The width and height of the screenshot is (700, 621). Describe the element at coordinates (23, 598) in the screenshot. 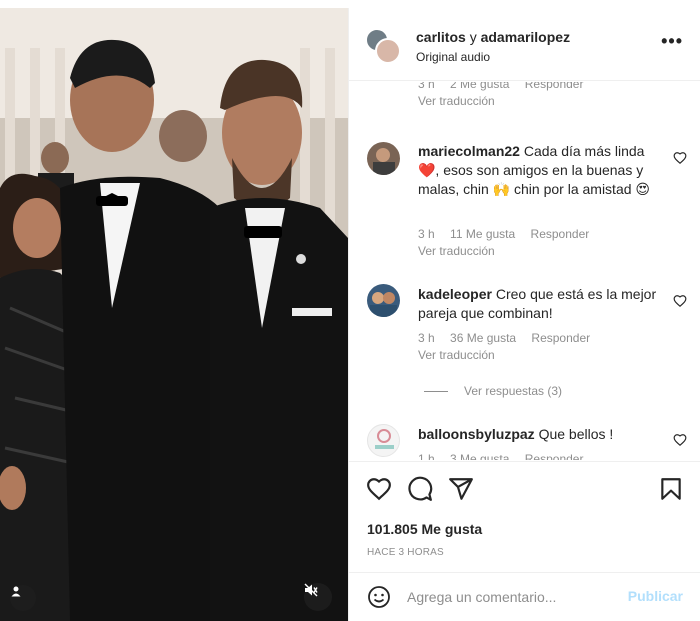

I see `user-tag-icon` at that location.